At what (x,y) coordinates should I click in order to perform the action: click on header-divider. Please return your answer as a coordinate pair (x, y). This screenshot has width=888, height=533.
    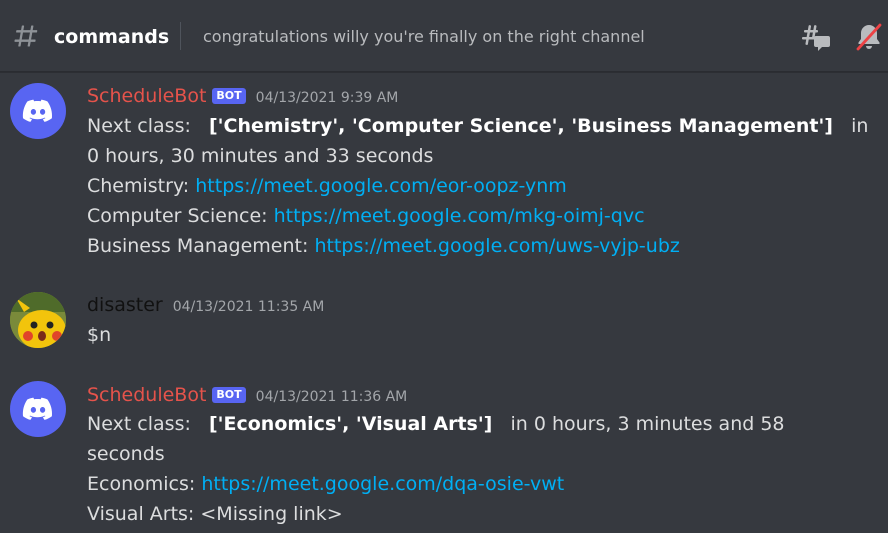
    Looking at the image, I should click on (180, 36).